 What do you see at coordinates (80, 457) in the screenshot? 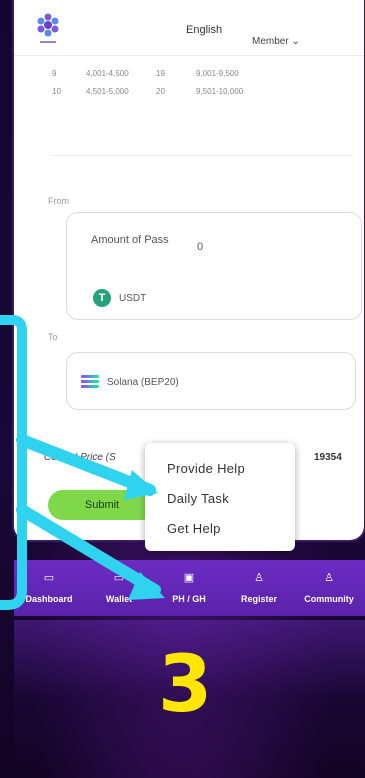
I see `price-label: Current Price (S` at bounding box center [80, 457].